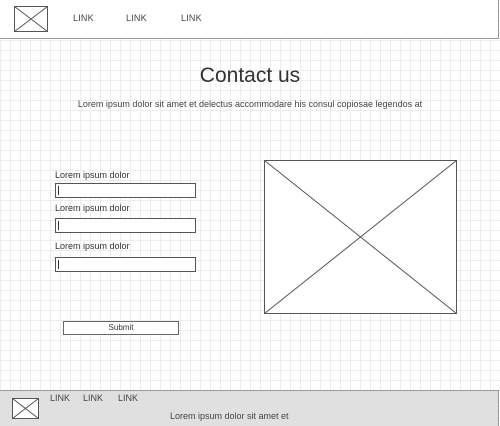  I want to click on field-label-3: Lorem ipsum dolor, so click(92, 246).